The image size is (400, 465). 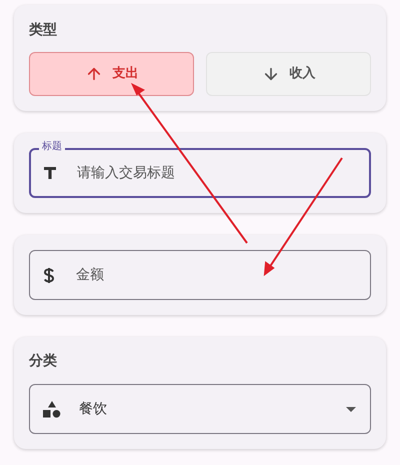 I want to click on type-toggle-button: 支出, so click(x=111, y=74).